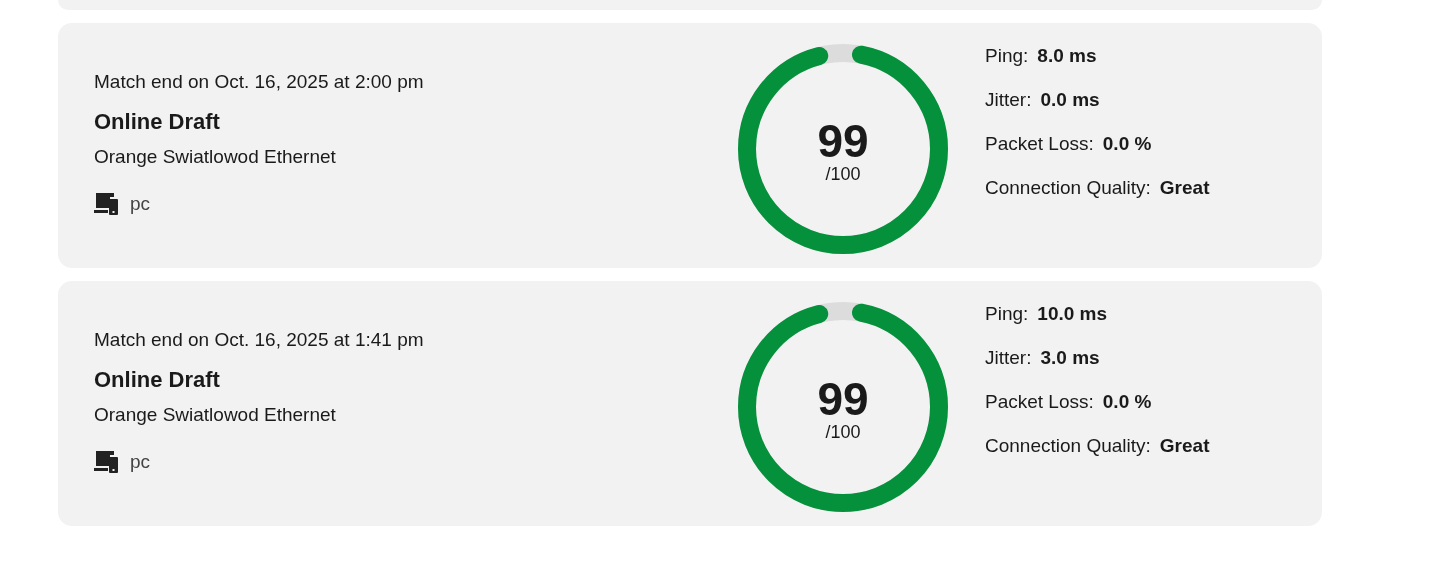  I want to click on stat-value: 0.0 ms, so click(1070, 100).